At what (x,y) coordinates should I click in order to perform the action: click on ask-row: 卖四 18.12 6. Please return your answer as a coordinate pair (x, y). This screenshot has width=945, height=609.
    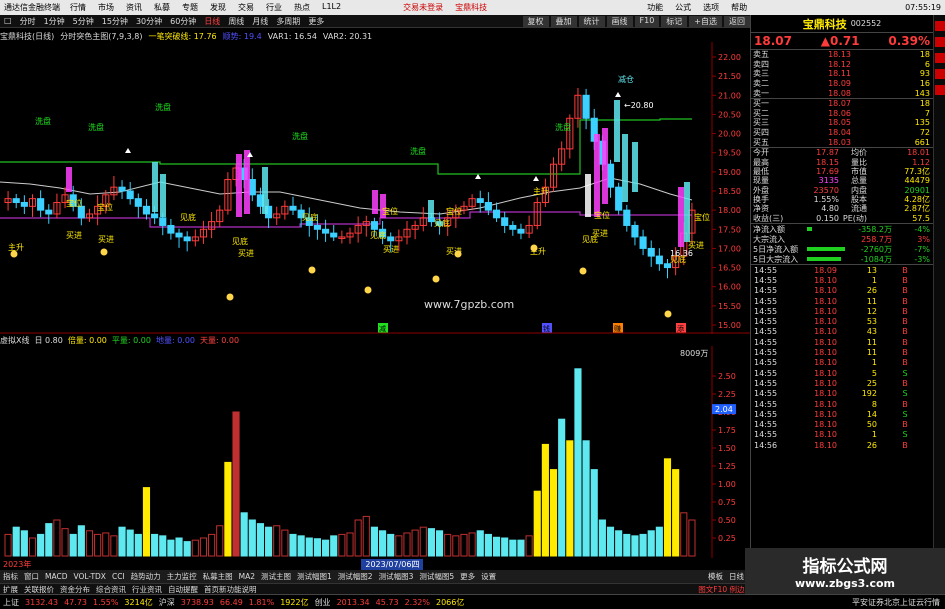
    Looking at the image, I should click on (842, 65).